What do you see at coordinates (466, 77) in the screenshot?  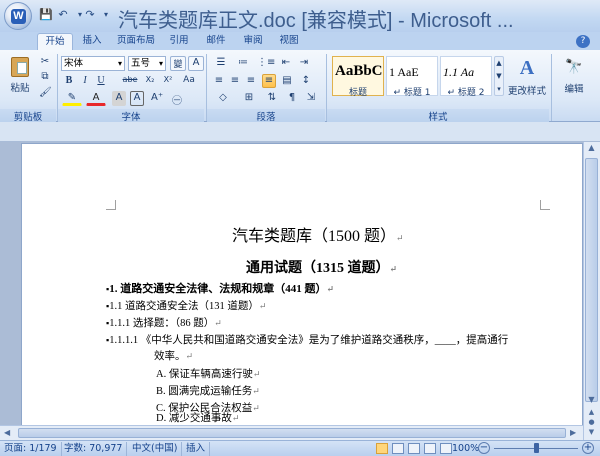 I see `style-heading-2: 1.1 Aa ↵ 标题 2` at bounding box center [466, 77].